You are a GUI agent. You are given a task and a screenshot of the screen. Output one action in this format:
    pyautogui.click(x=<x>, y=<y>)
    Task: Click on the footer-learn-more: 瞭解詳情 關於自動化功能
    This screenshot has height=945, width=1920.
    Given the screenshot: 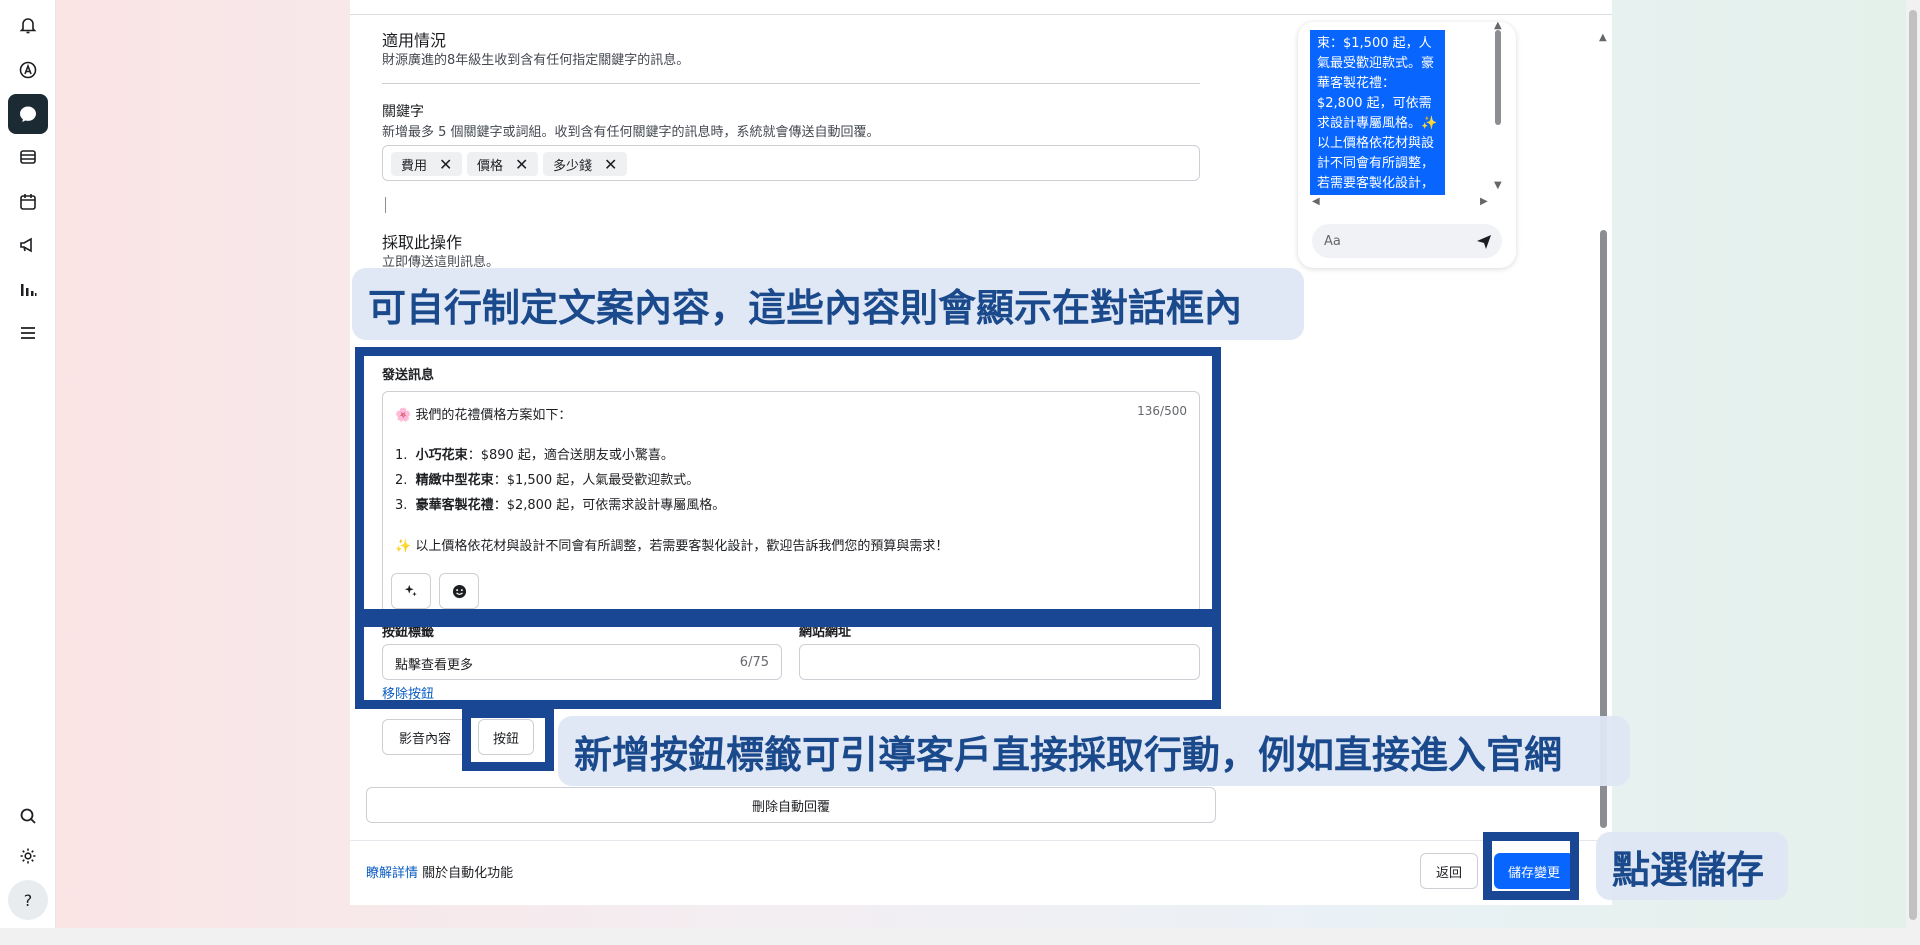 What is the action you would take?
    pyautogui.click(x=439, y=871)
    